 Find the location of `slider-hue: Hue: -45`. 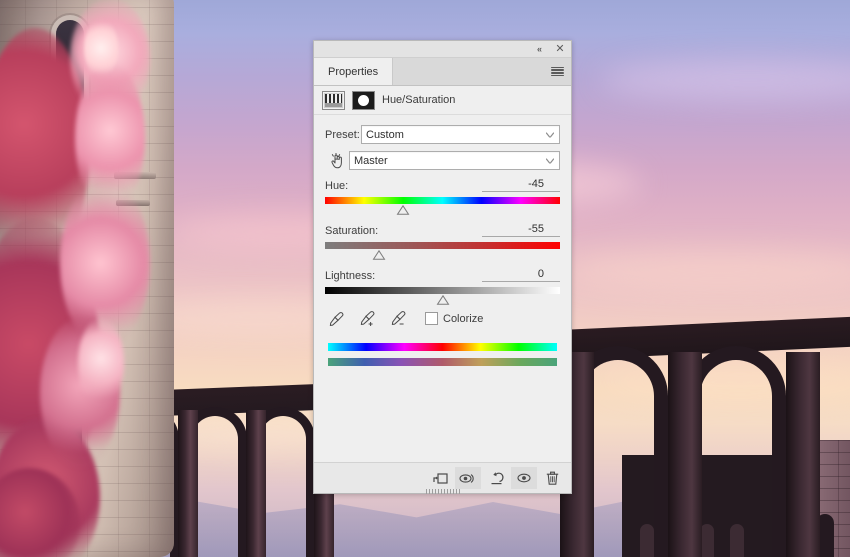

slider-hue: Hue: -45 is located at coordinates (442, 196).